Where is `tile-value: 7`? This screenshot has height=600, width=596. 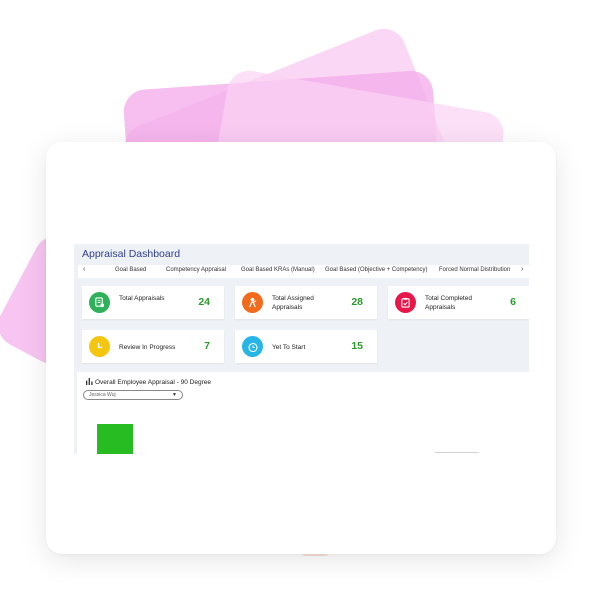
tile-value: 7 is located at coordinates (207, 346).